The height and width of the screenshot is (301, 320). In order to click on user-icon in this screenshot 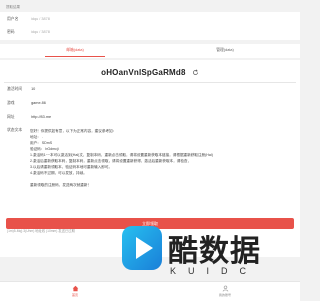, I will do `click(225, 288)`.